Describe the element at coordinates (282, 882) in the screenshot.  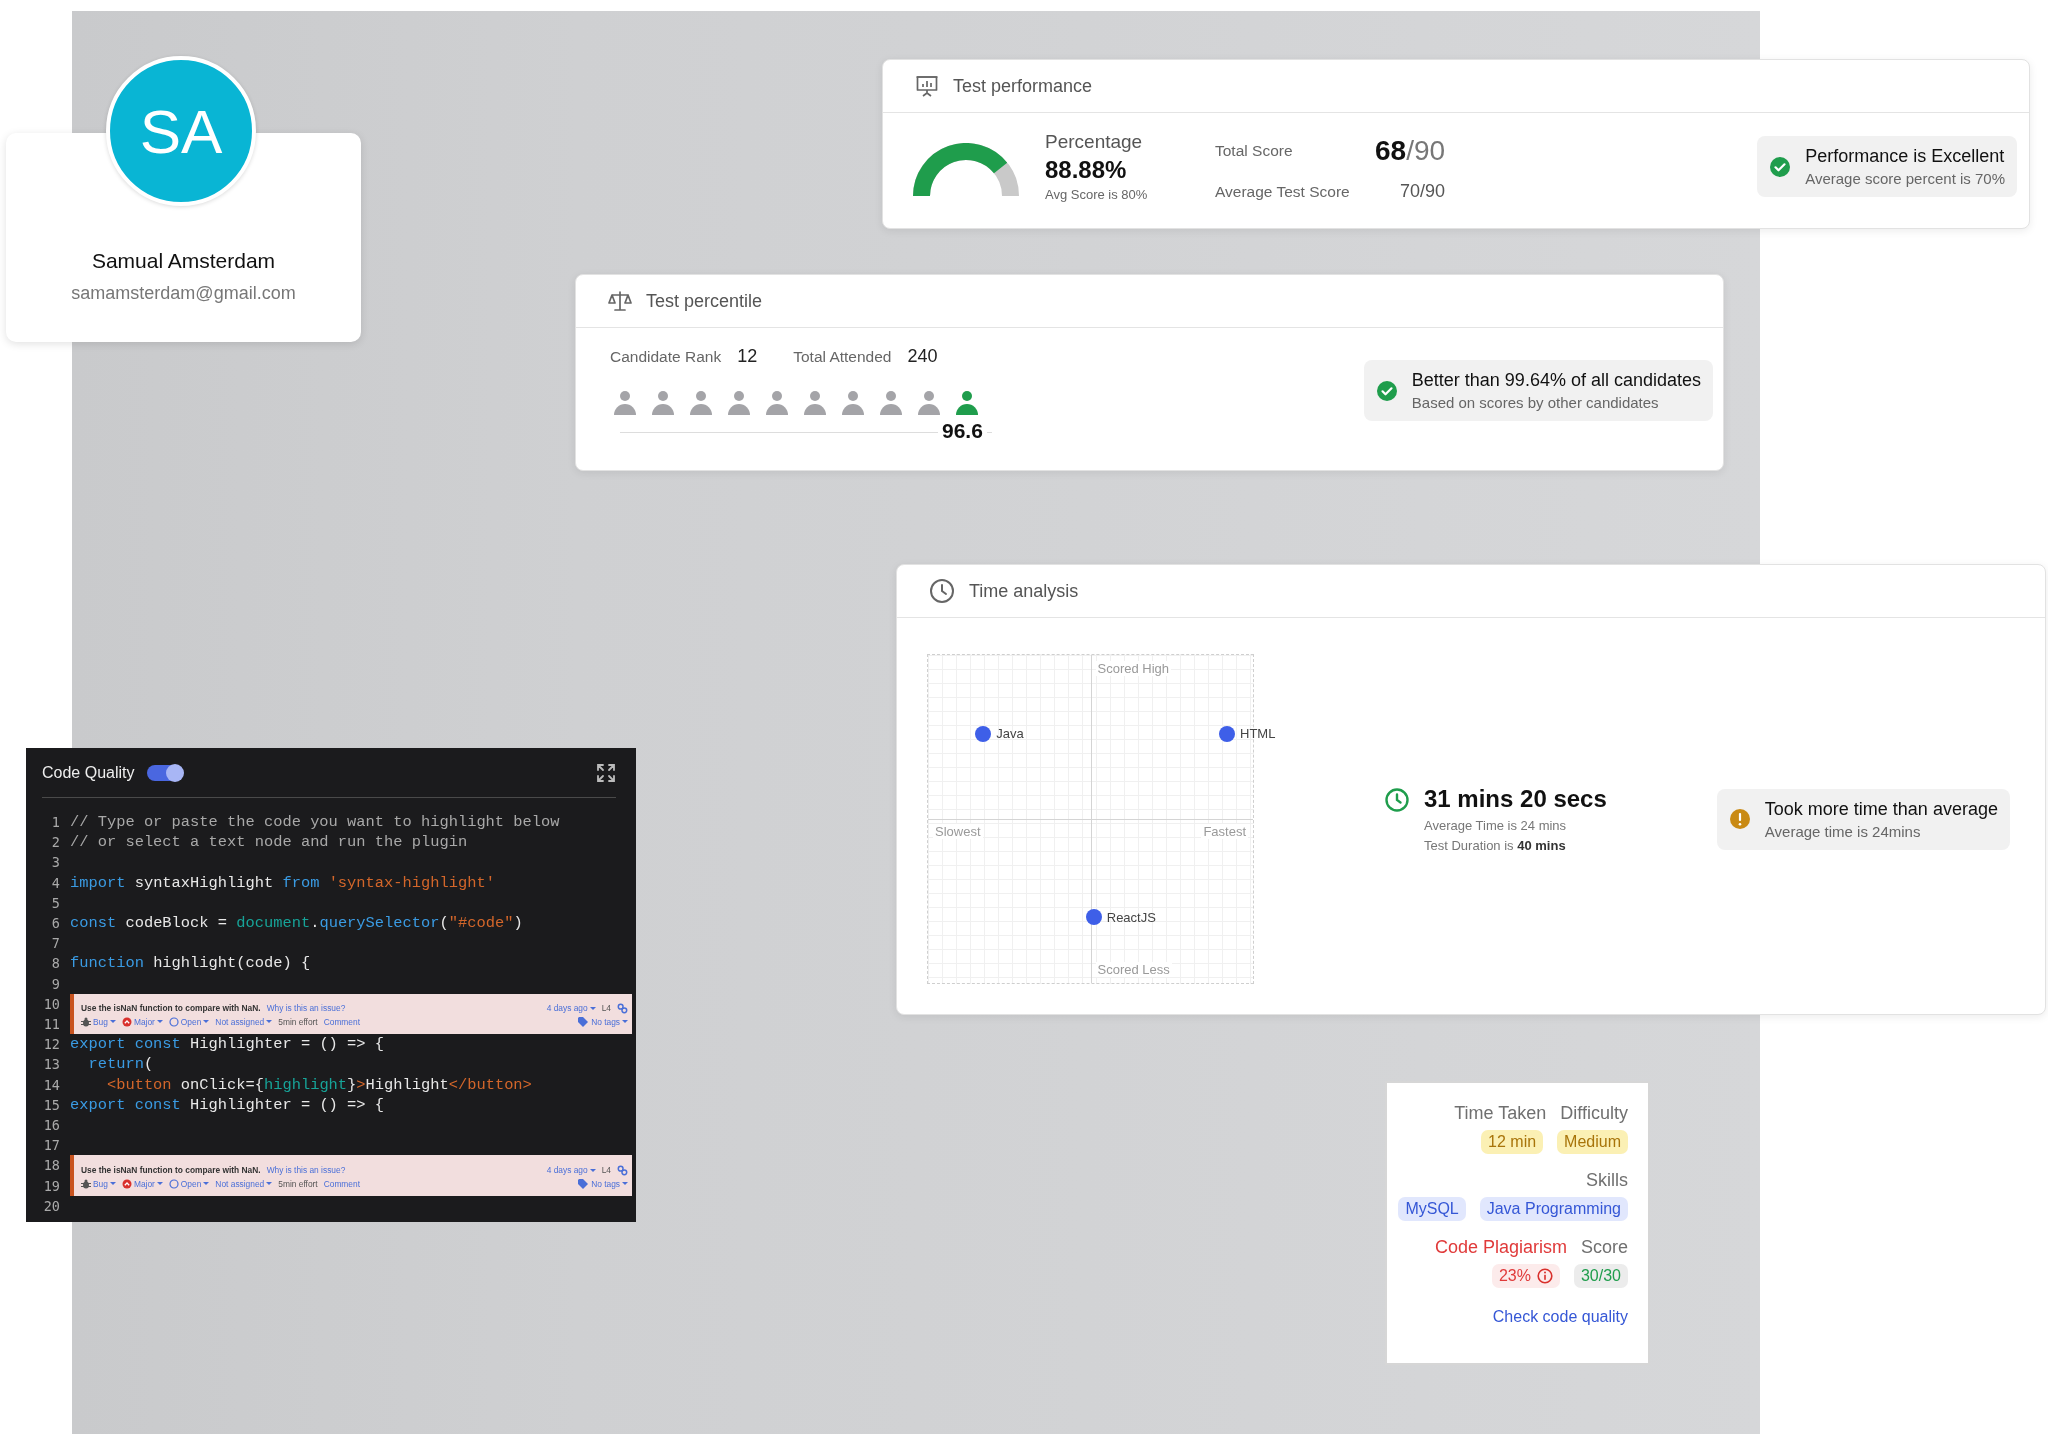
I see `code-line: import syntaxHighlight from 'syntax-highlight'` at that location.